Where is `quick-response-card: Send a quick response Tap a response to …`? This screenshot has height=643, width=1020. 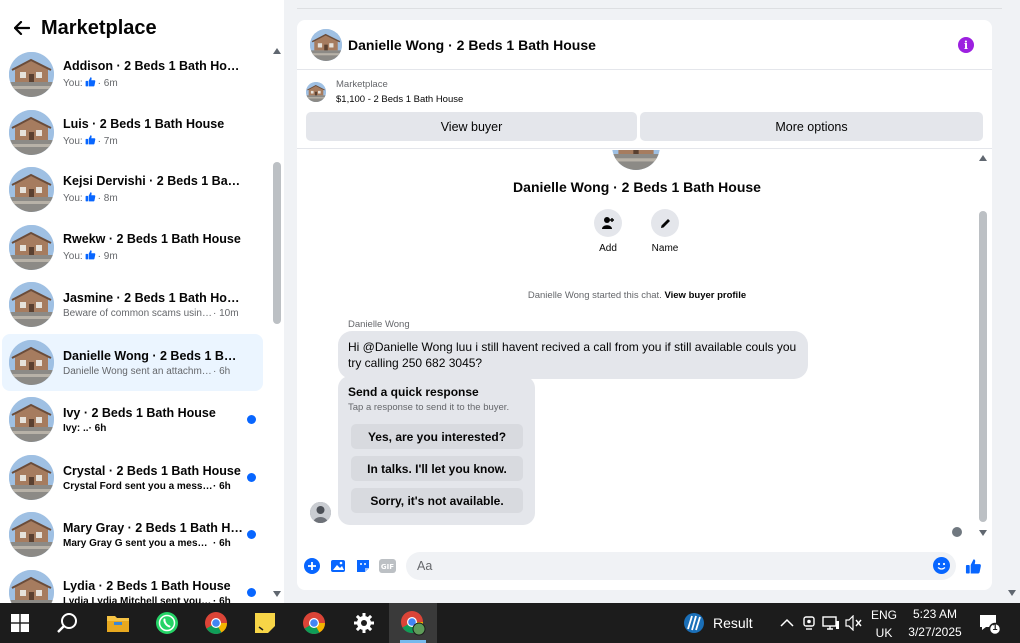
quick-response-card: Send a quick response Tap a response to … is located at coordinates (436, 450).